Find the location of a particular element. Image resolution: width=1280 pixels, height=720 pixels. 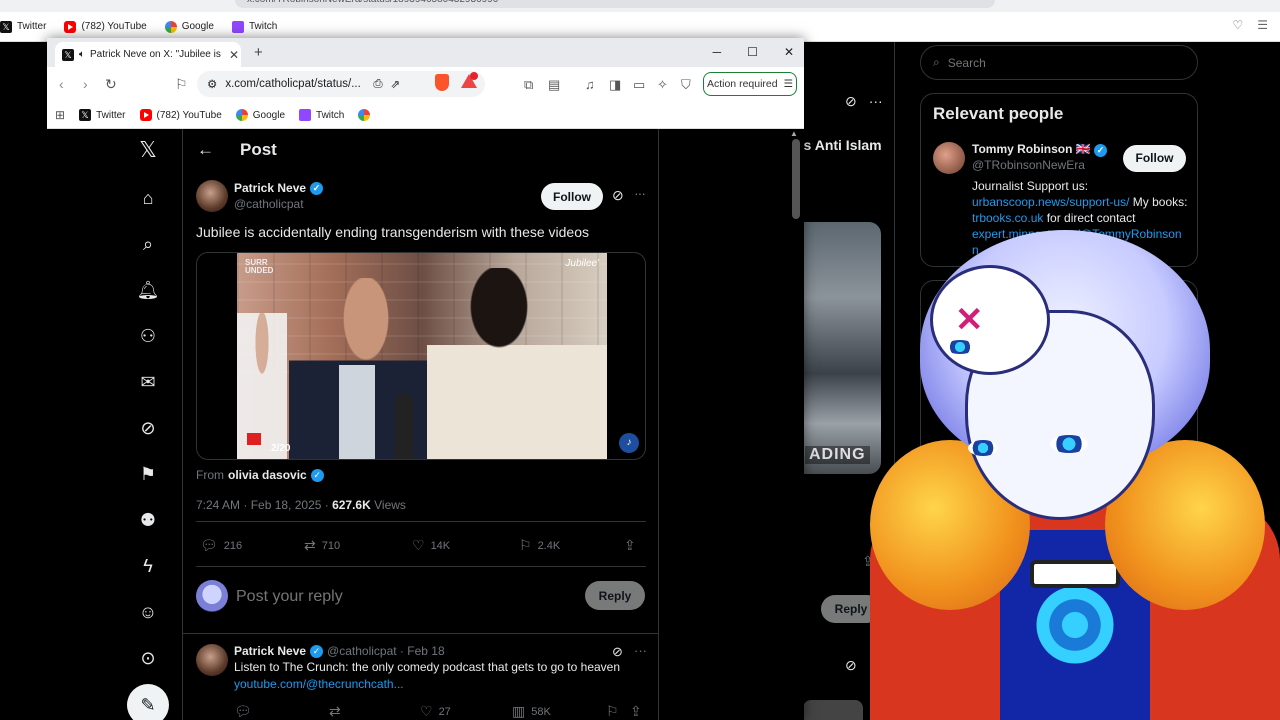

reply-action: 💬︎ 216 is located at coordinates (221, 545).